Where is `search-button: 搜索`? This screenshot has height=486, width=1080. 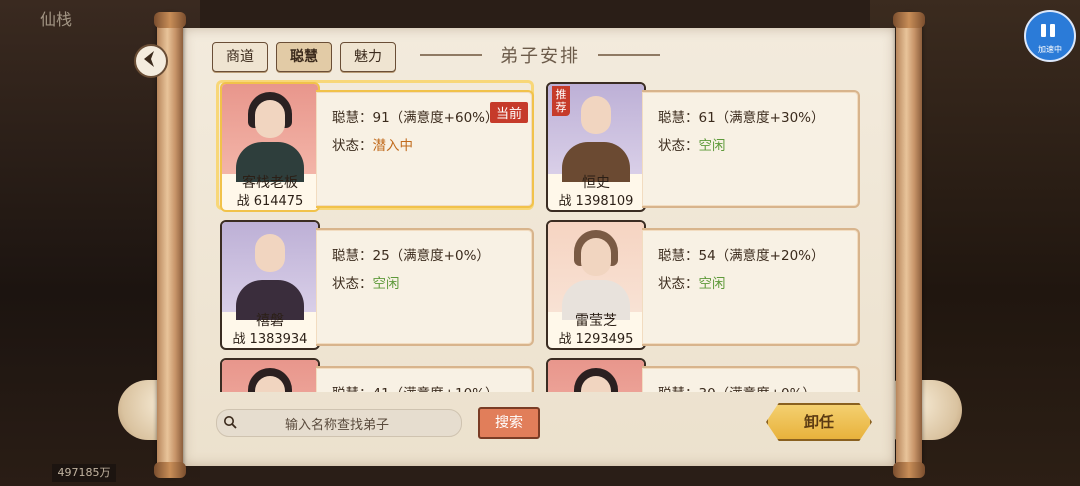 search-button: 搜索 is located at coordinates (509, 423).